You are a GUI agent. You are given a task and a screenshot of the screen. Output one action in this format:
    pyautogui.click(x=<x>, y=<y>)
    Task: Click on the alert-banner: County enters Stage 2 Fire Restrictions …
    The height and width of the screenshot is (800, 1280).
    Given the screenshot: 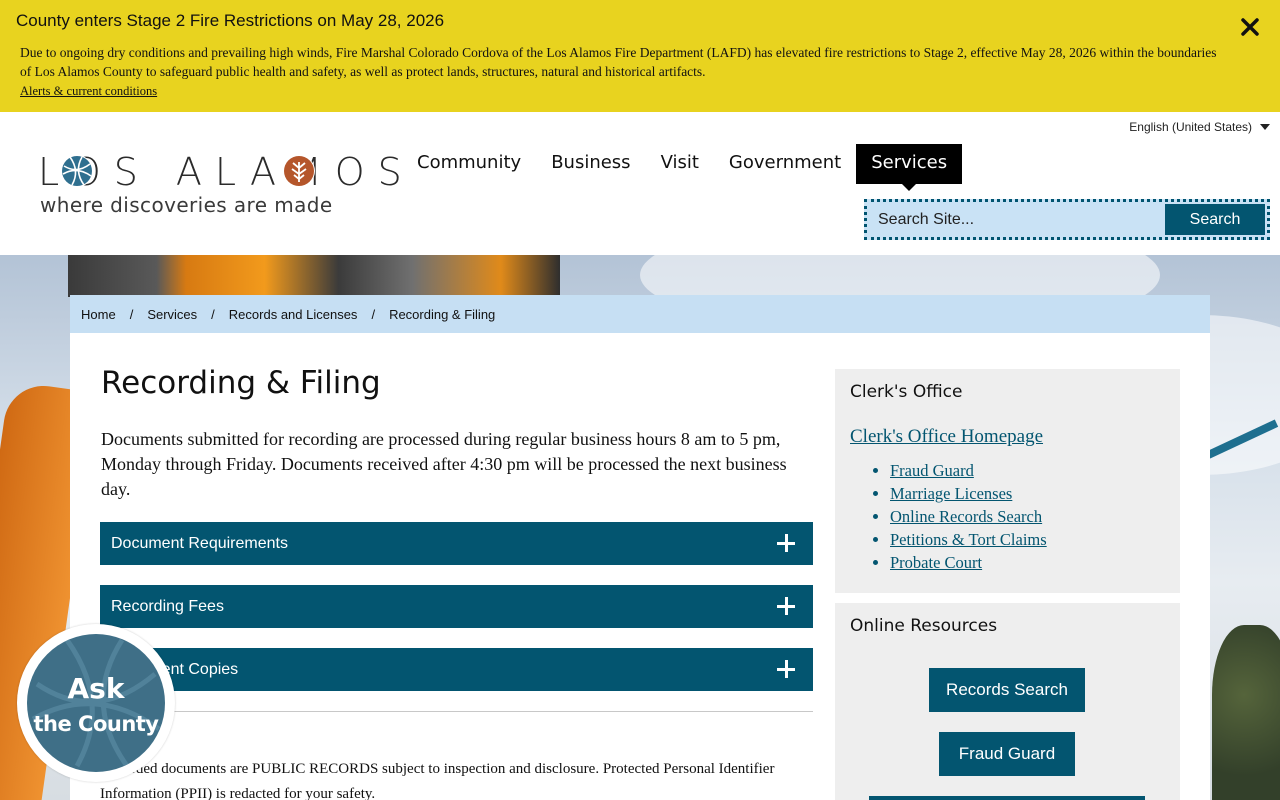 What is the action you would take?
    pyautogui.click(x=640, y=56)
    